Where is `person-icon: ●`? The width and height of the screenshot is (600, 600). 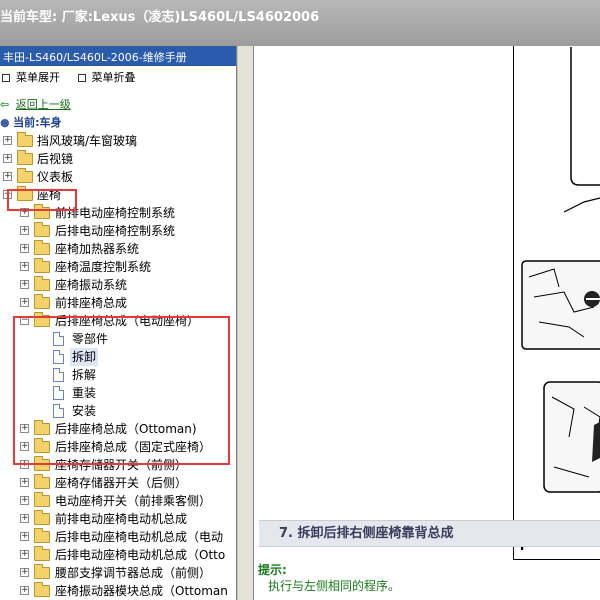 person-icon: ● is located at coordinates (5, 122).